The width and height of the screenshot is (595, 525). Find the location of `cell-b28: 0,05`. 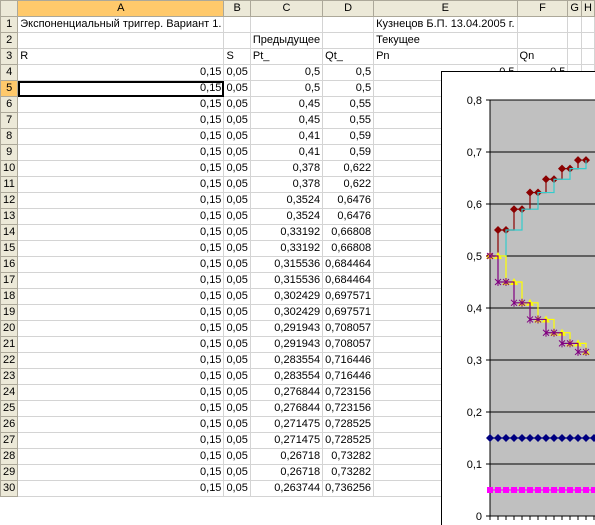

cell-b28: 0,05 is located at coordinates (237, 456).